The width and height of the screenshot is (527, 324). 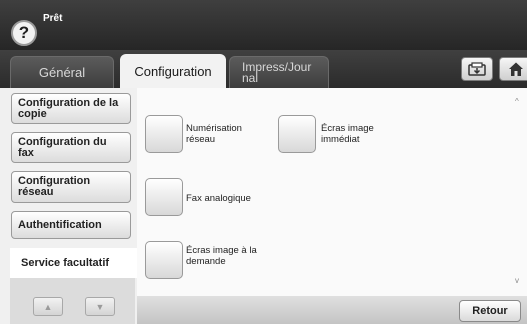 What do you see at coordinates (221, 256) in the screenshot?
I see `option-on-demand-image-overwrite-label: Écras image à la demande` at bounding box center [221, 256].